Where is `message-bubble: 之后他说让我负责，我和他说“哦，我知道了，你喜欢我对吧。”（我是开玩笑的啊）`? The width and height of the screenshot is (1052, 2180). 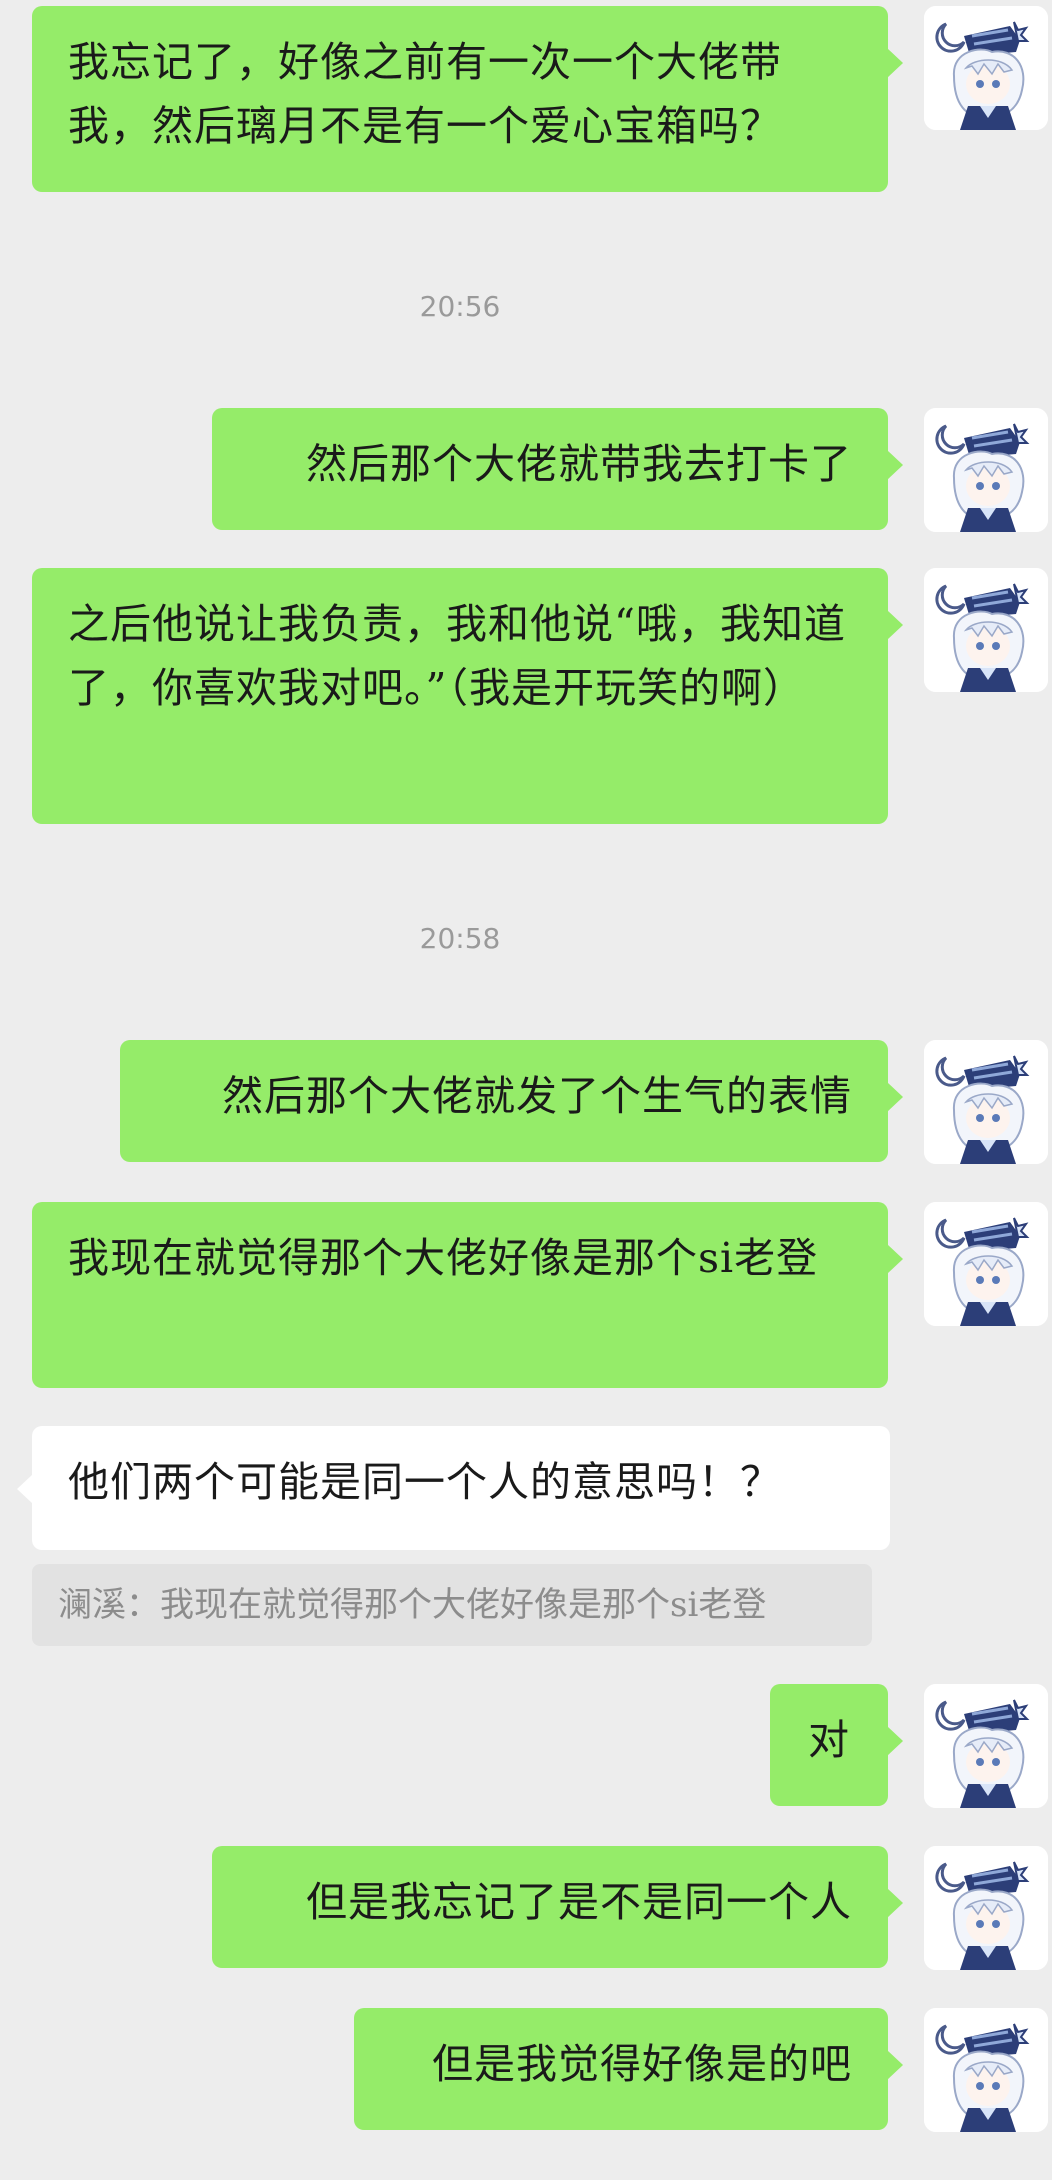 message-bubble: 之后他说让我负责，我和他说“哦，我知道了，你喜欢我对吧。”（我是开玩笑的啊） is located at coordinates (467, 696).